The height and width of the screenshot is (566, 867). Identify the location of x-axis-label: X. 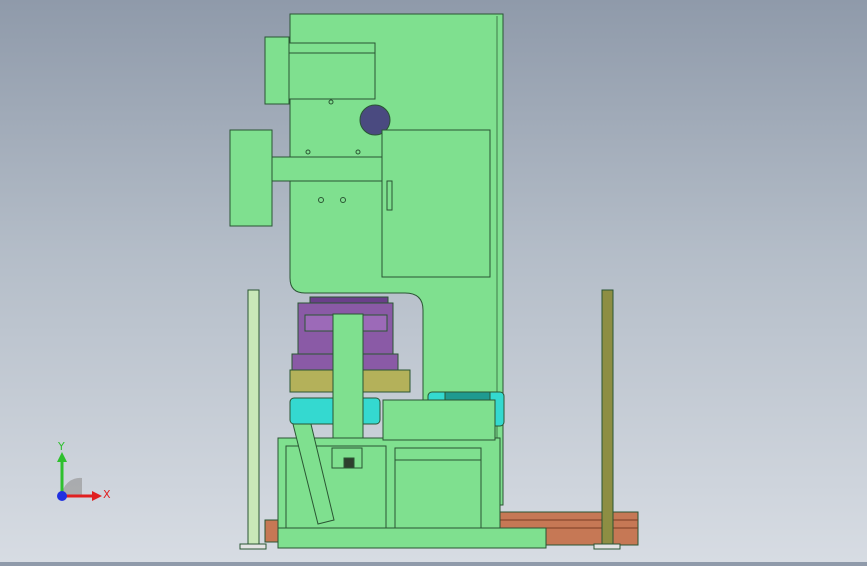
(107, 494).